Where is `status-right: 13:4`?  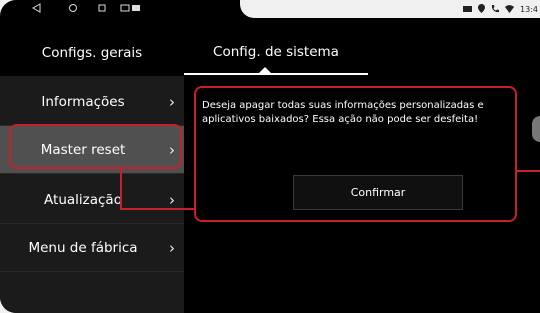
status-right: 13:4 is located at coordinates (500, 9).